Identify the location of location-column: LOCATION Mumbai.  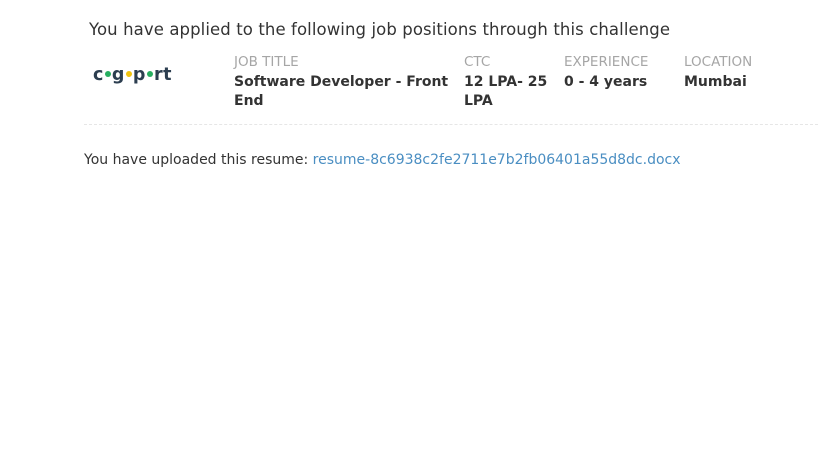
(739, 73).